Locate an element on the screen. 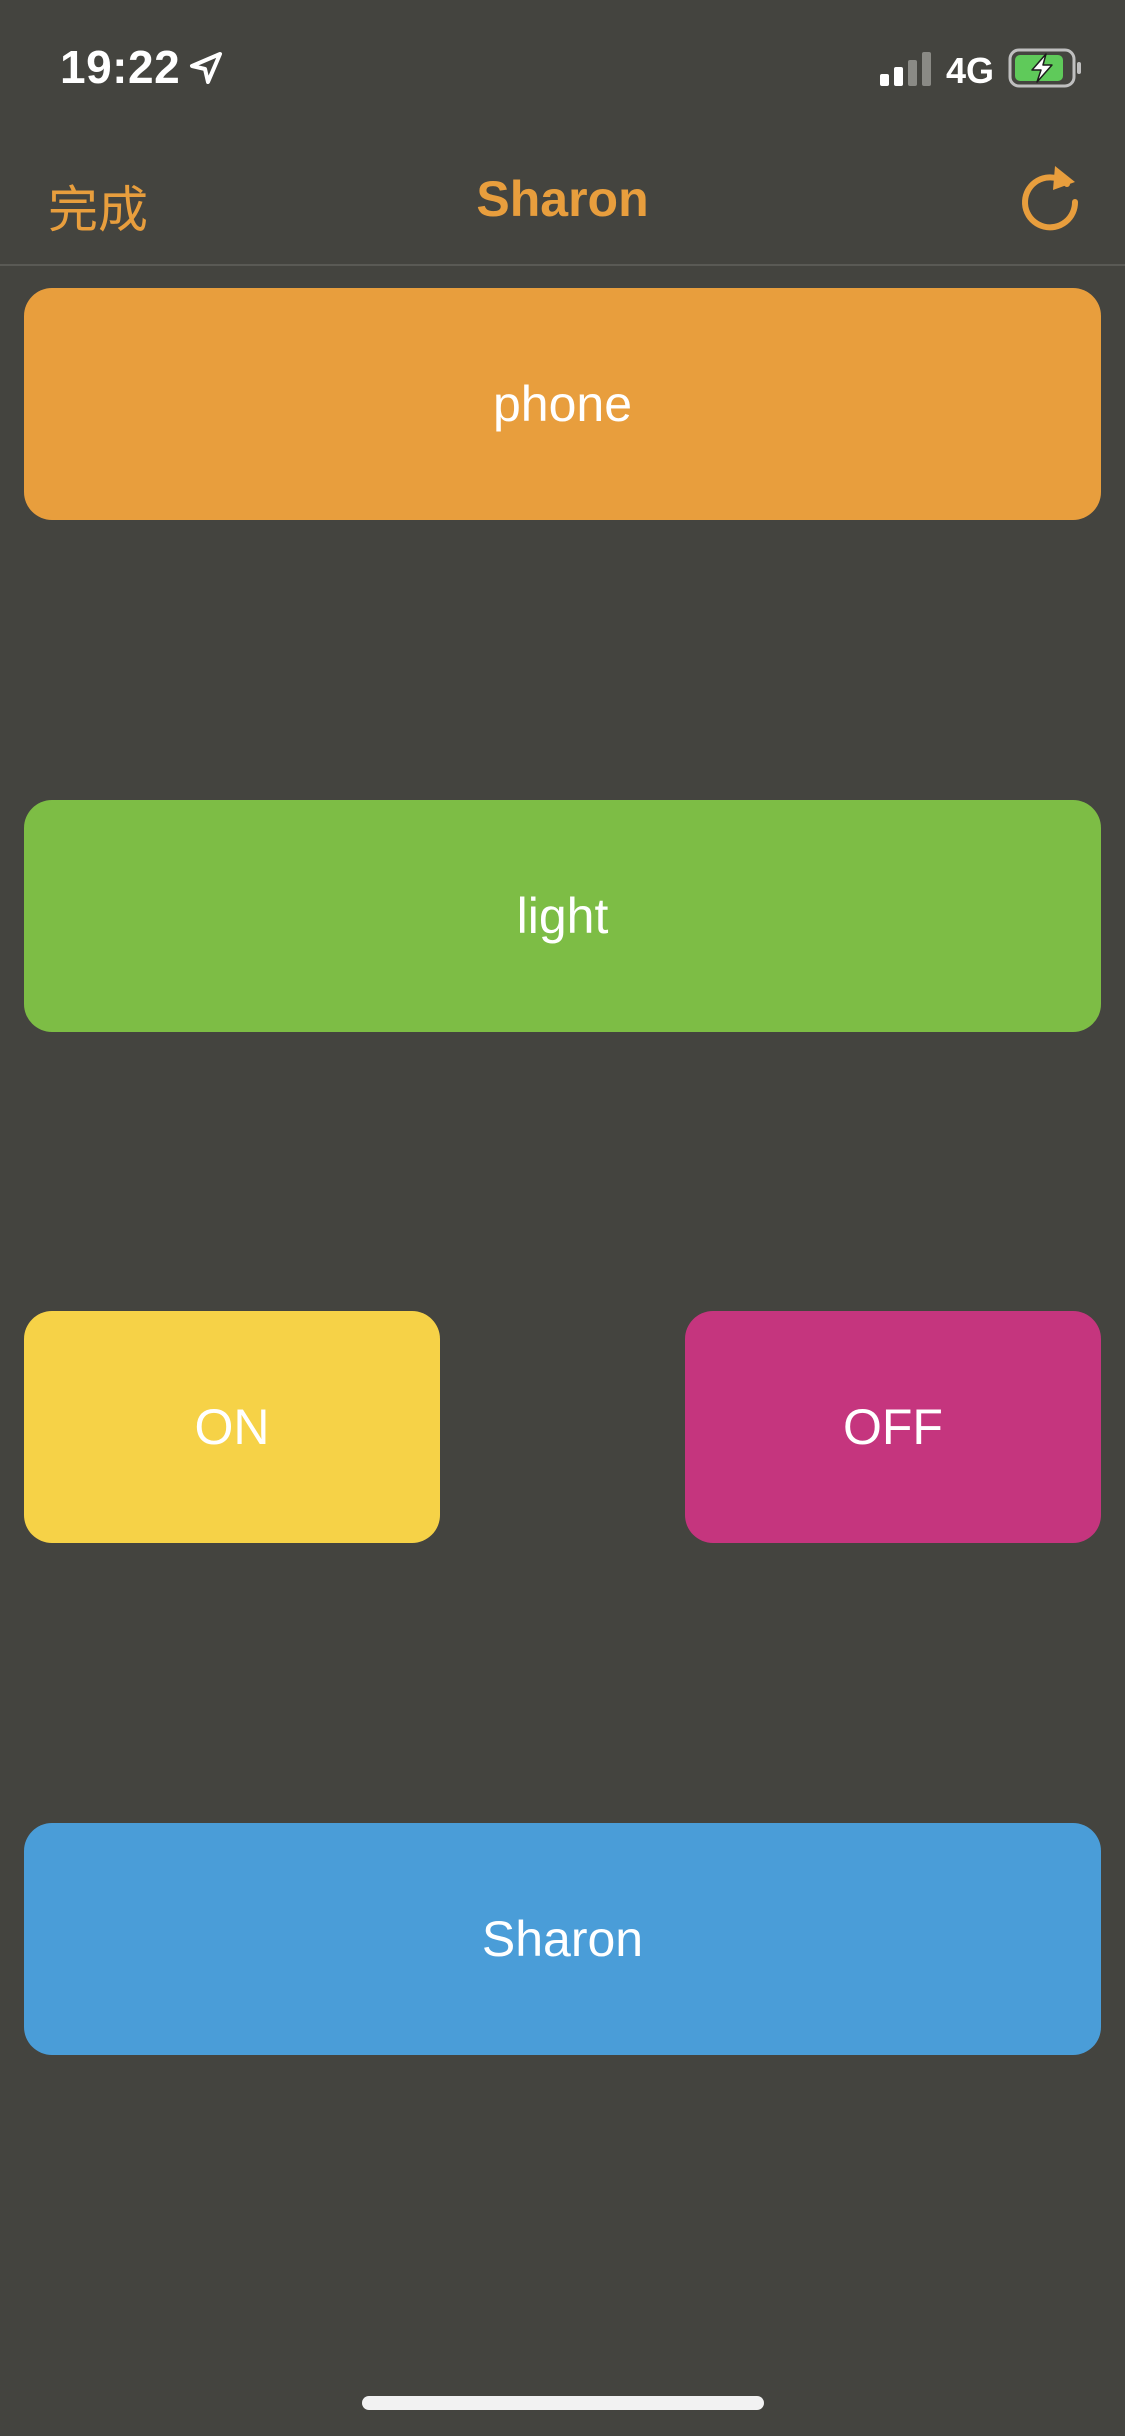 The image size is (1125, 2436). off-button-label: OFF is located at coordinates (893, 1427).